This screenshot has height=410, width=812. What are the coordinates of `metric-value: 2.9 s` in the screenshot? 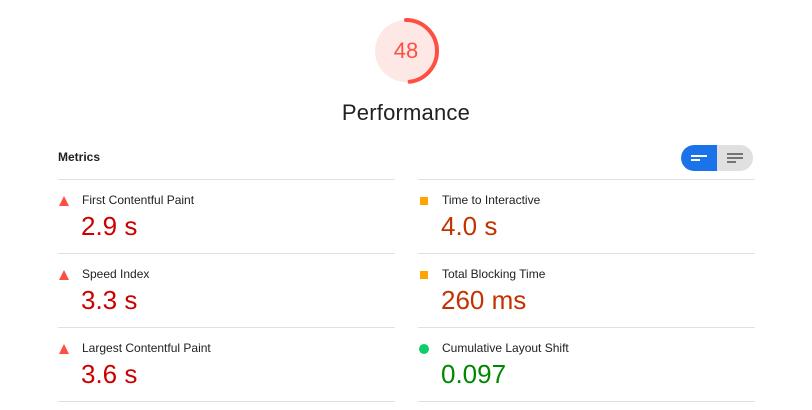 It's located at (109, 226).